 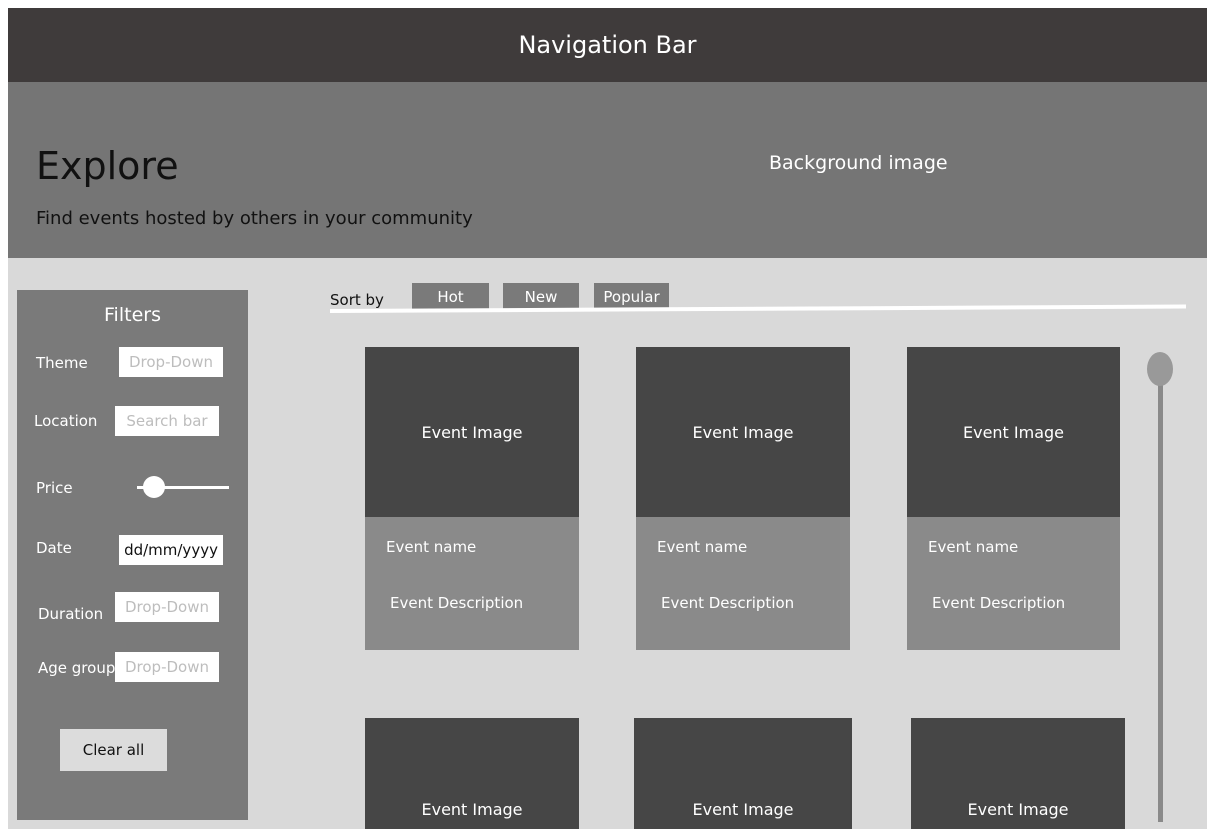 What do you see at coordinates (71, 614) in the screenshot?
I see `duration-label: Duration` at bounding box center [71, 614].